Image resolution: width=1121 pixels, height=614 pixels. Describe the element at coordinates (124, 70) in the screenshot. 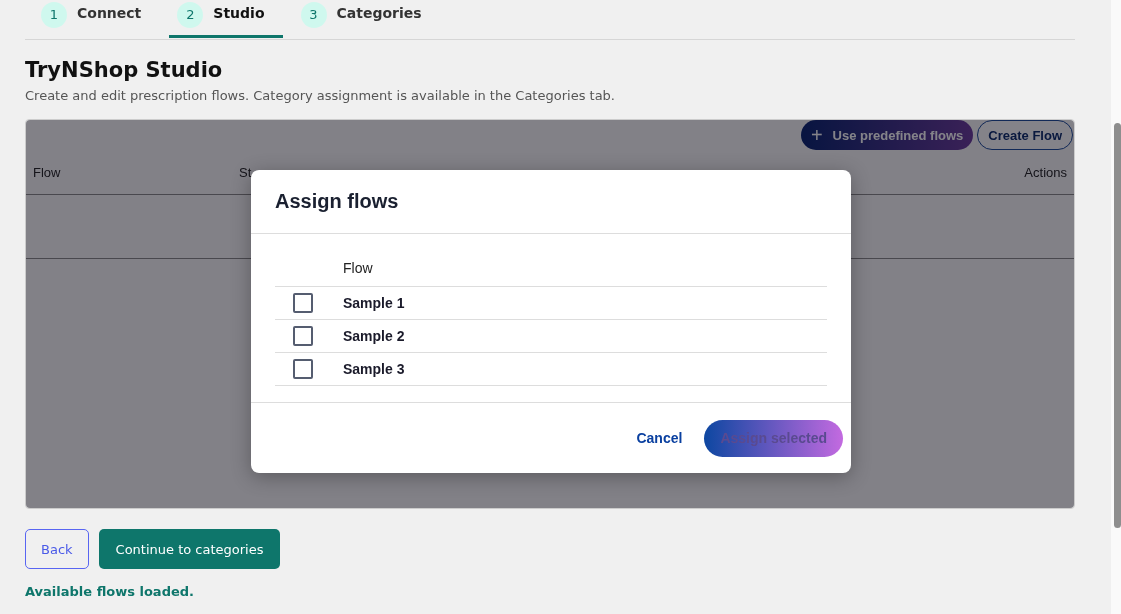

I see `page-title: TryNShop Studio` at that location.